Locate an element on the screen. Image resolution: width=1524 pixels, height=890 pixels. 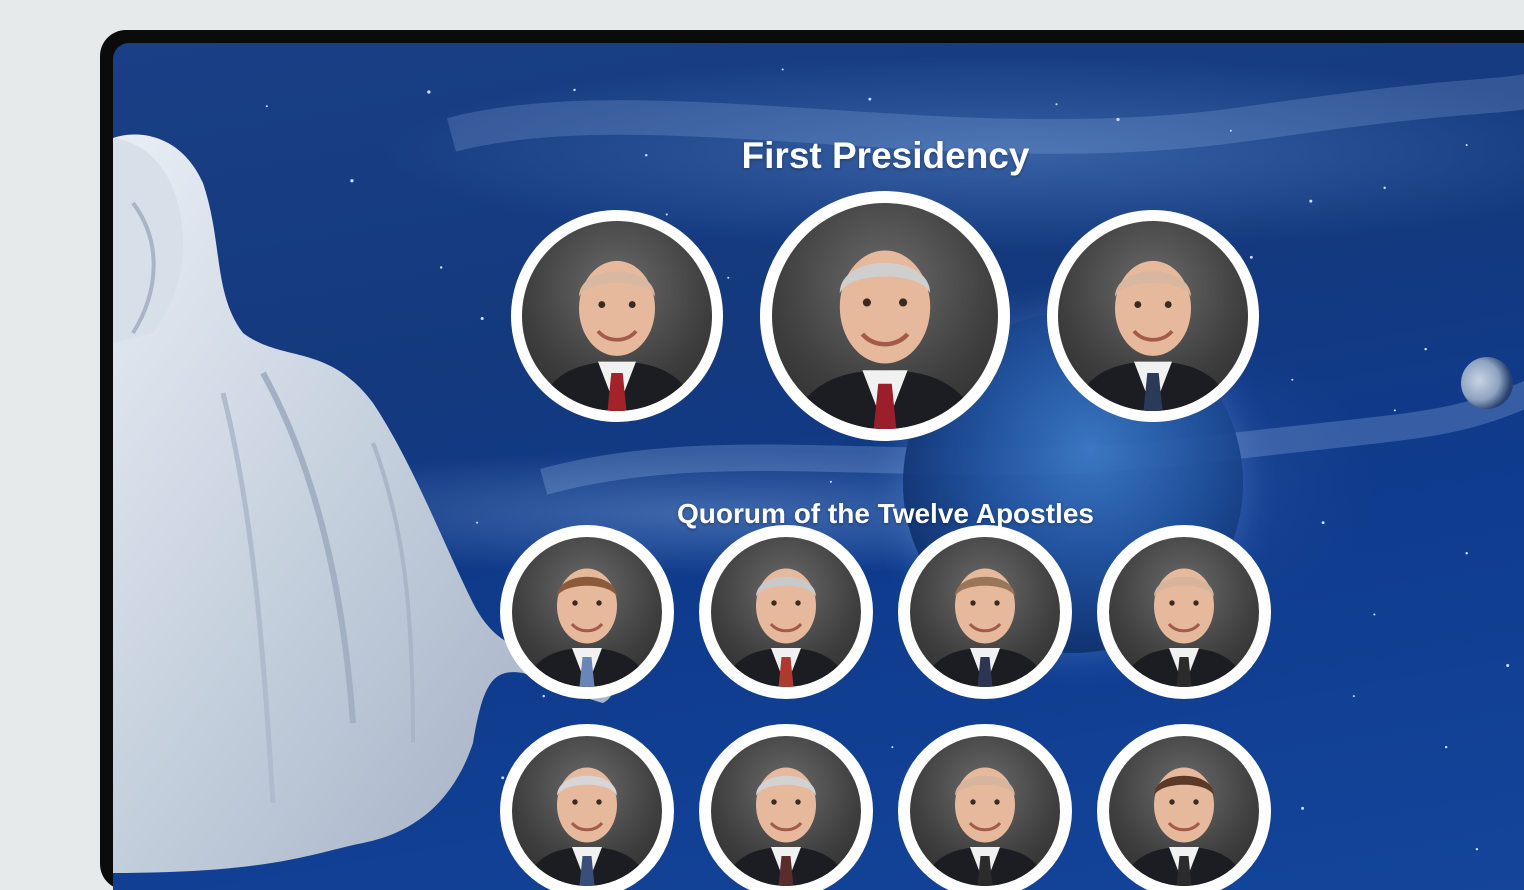
portrait-right-counselor is located at coordinates (1153, 316).